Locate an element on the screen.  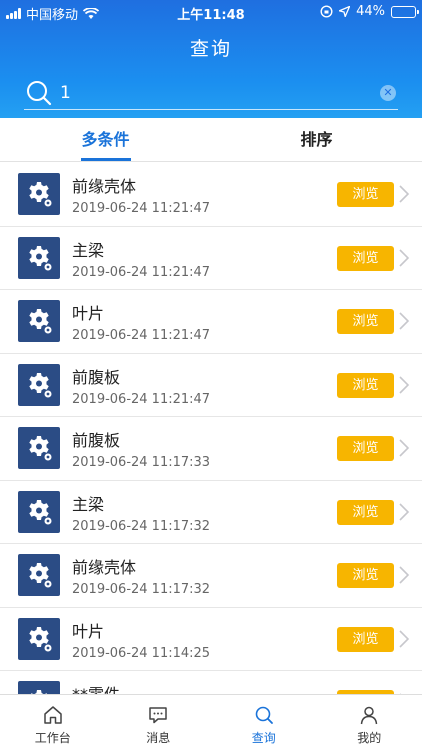
list-item: 前腹板 2019-06-24 11:21:47 浏览 is located at coordinates (211, 385).